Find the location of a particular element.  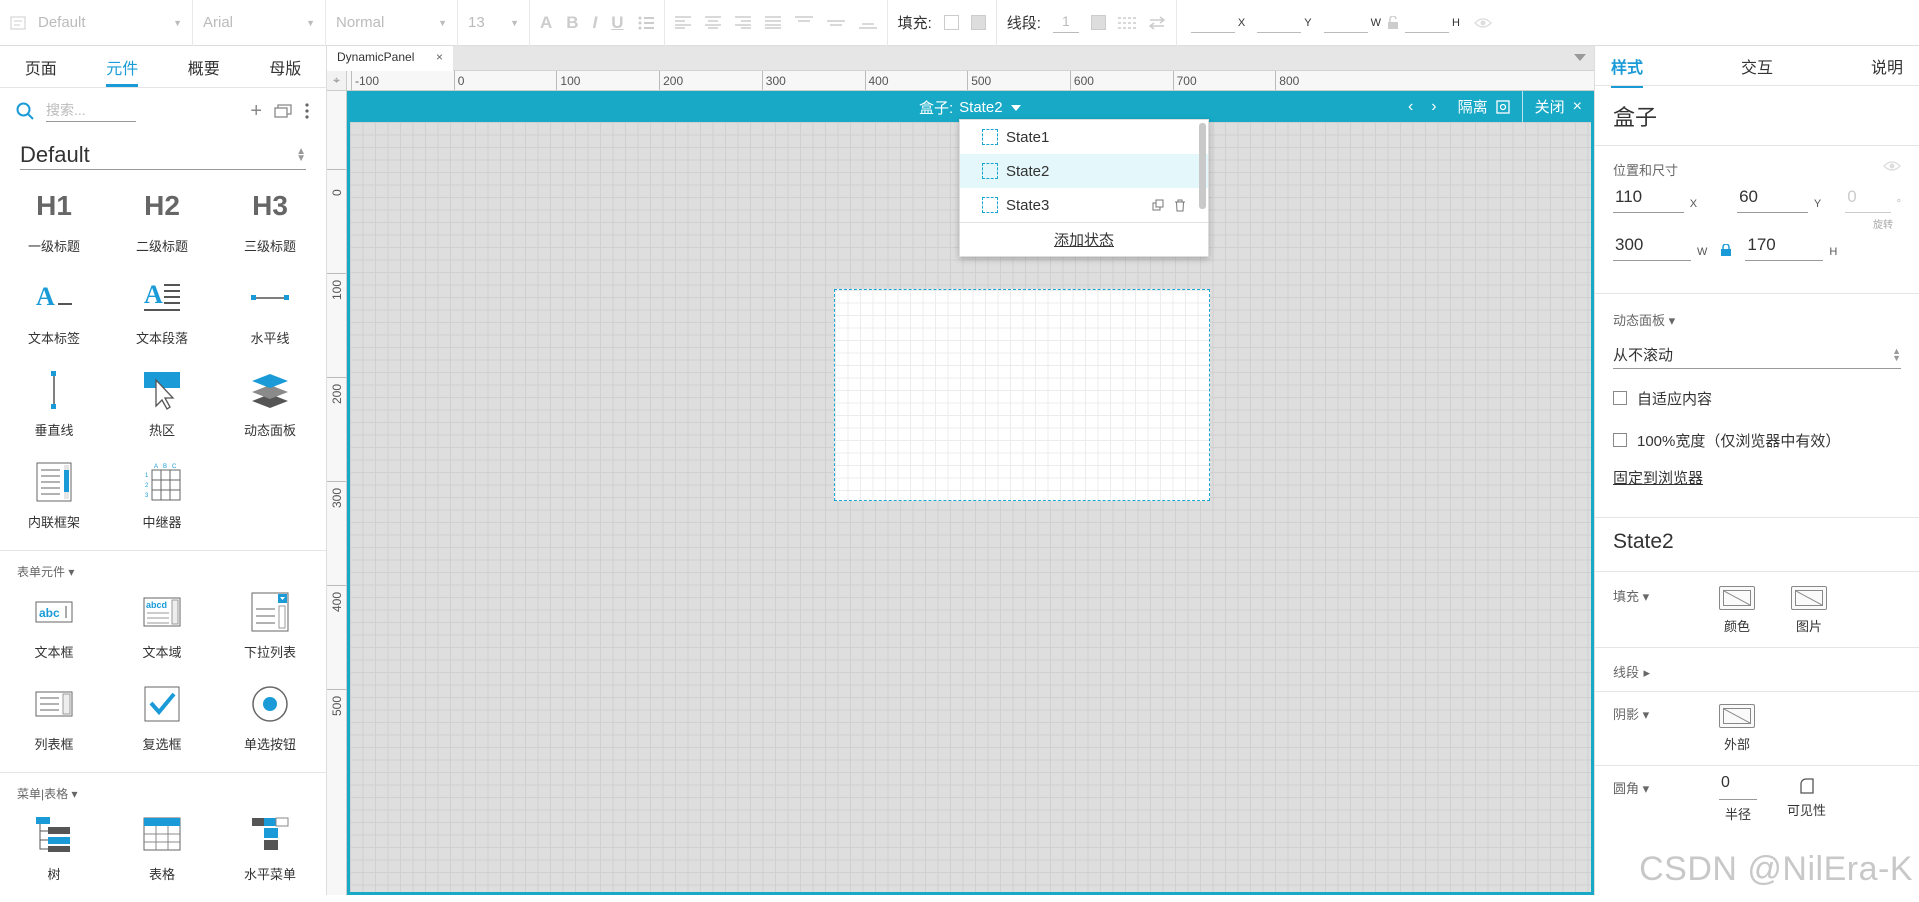

widget-tree: 树 is located at coordinates (54, 856).